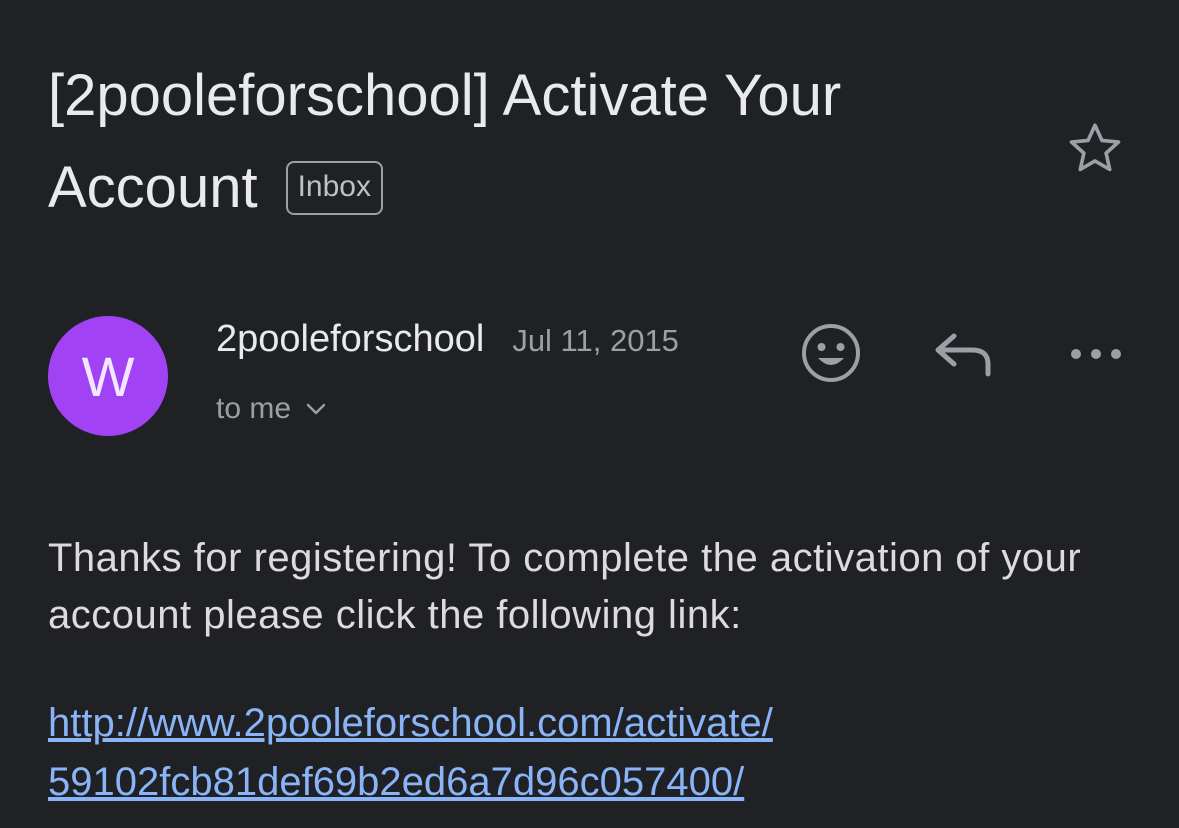 The image size is (1179, 828). I want to click on sender-avatar: W, so click(108, 376).